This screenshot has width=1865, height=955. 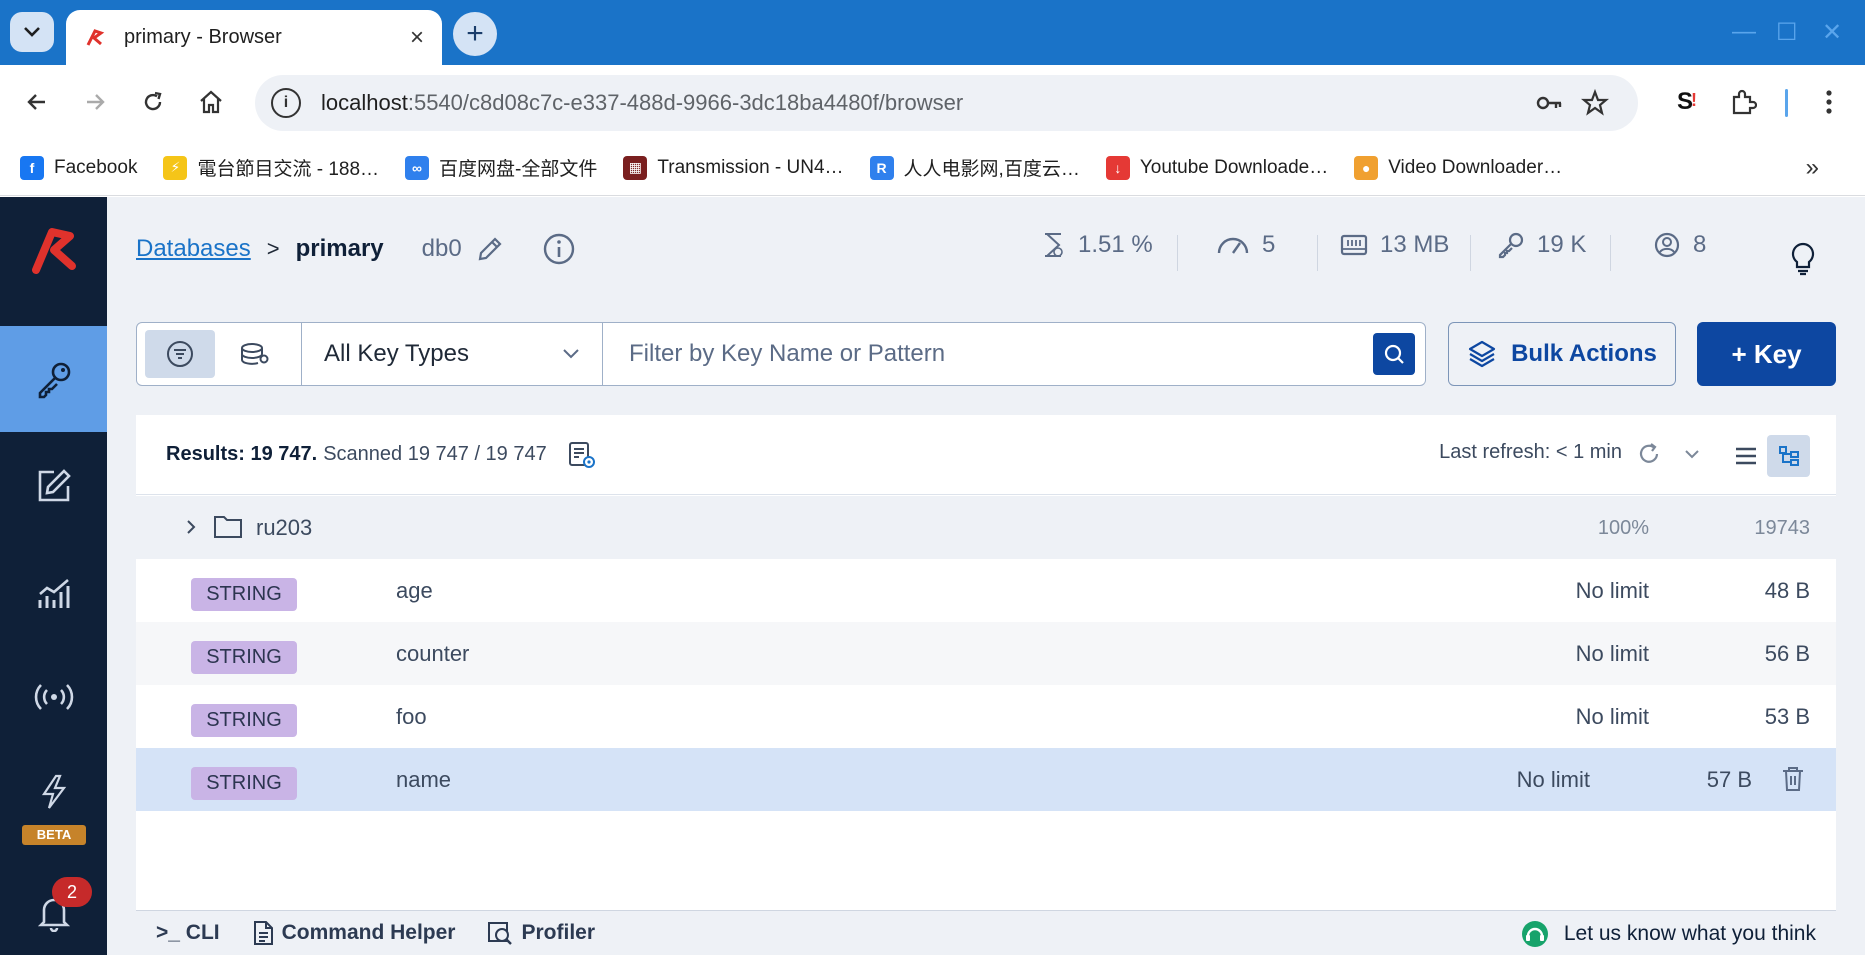 I want to click on folder-name: ru203, so click(x=284, y=527).